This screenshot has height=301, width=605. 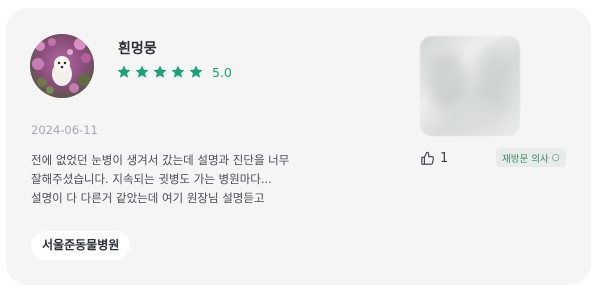 What do you see at coordinates (475, 112) in the screenshot?
I see `photo-blur` at bounding box center [475, 112].